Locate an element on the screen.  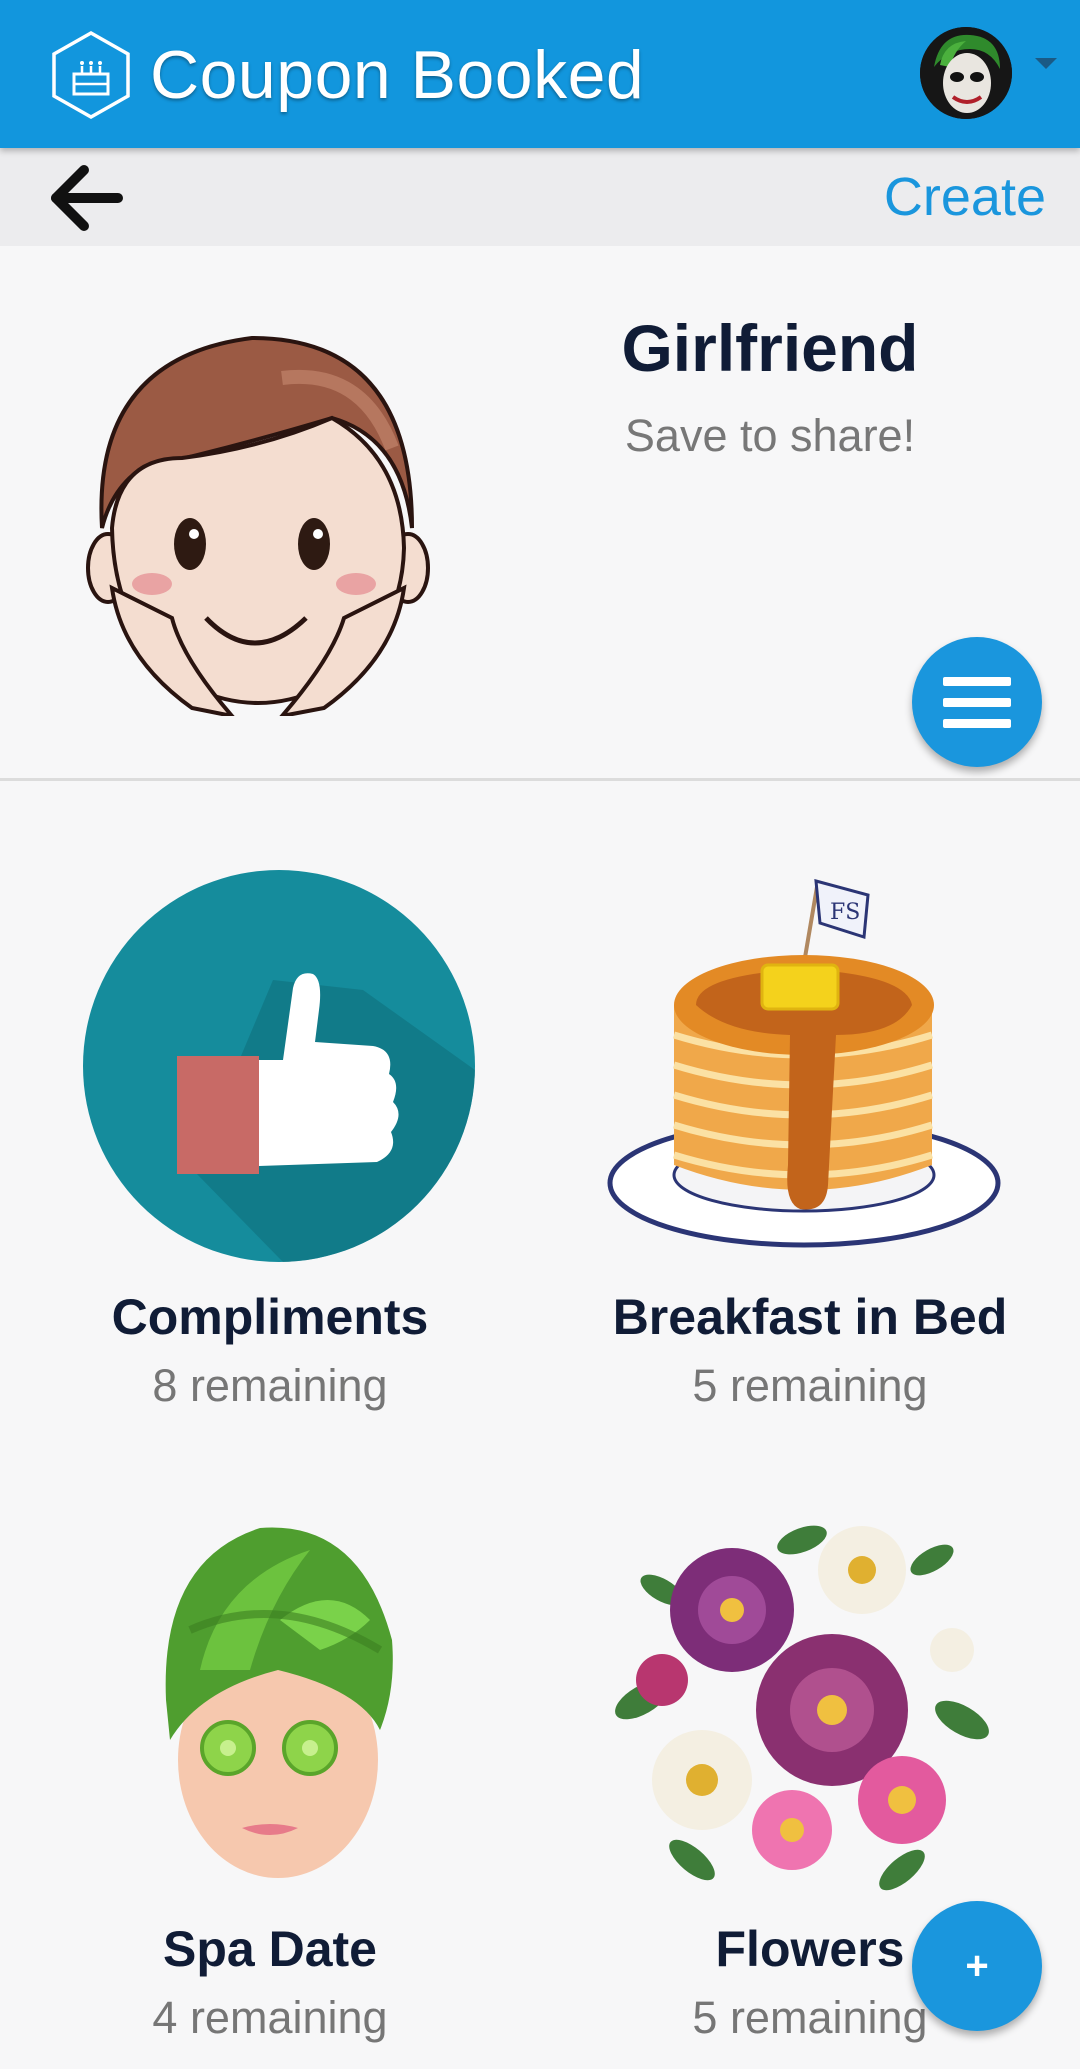
coupon-title: Breakfast in Bed is located at coordinates (810, 1317).